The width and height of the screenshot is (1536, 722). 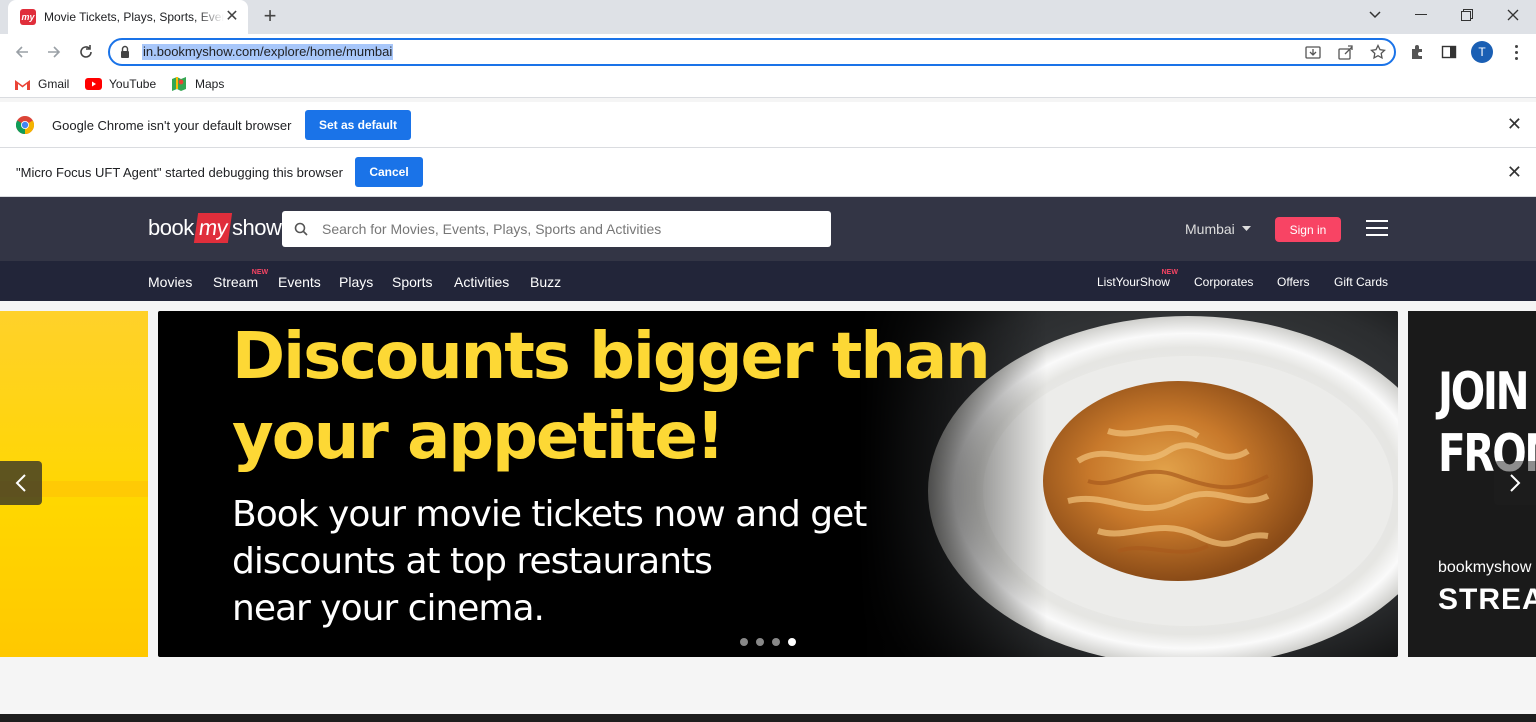 I want to click on minimize-button, so click(x=1421, y=15).